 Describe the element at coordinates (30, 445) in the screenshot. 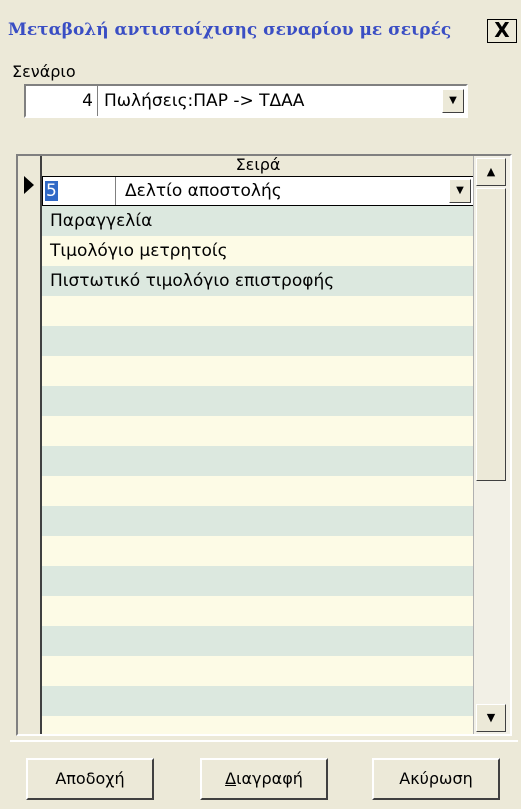

I see `row-header-column` at that location.